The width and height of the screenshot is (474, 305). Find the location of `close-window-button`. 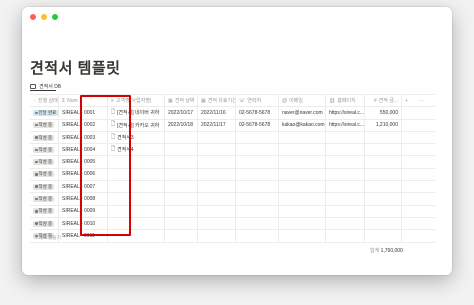

close-window-button is located at coordinates (33, 17).